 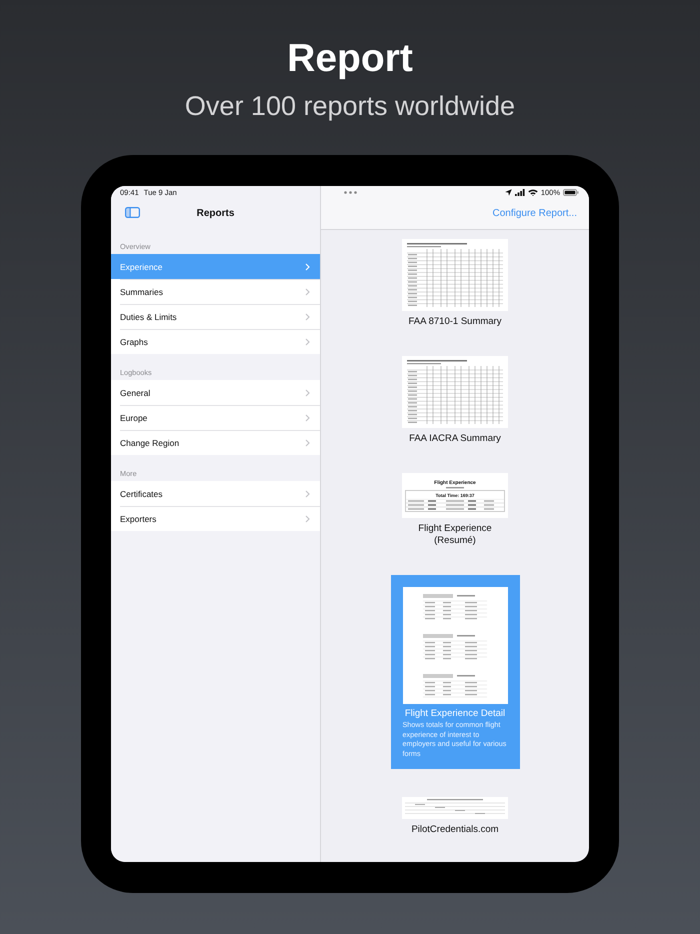 I want to click on report-title: FAA IACRA Summary, so click(x=455, y=439).